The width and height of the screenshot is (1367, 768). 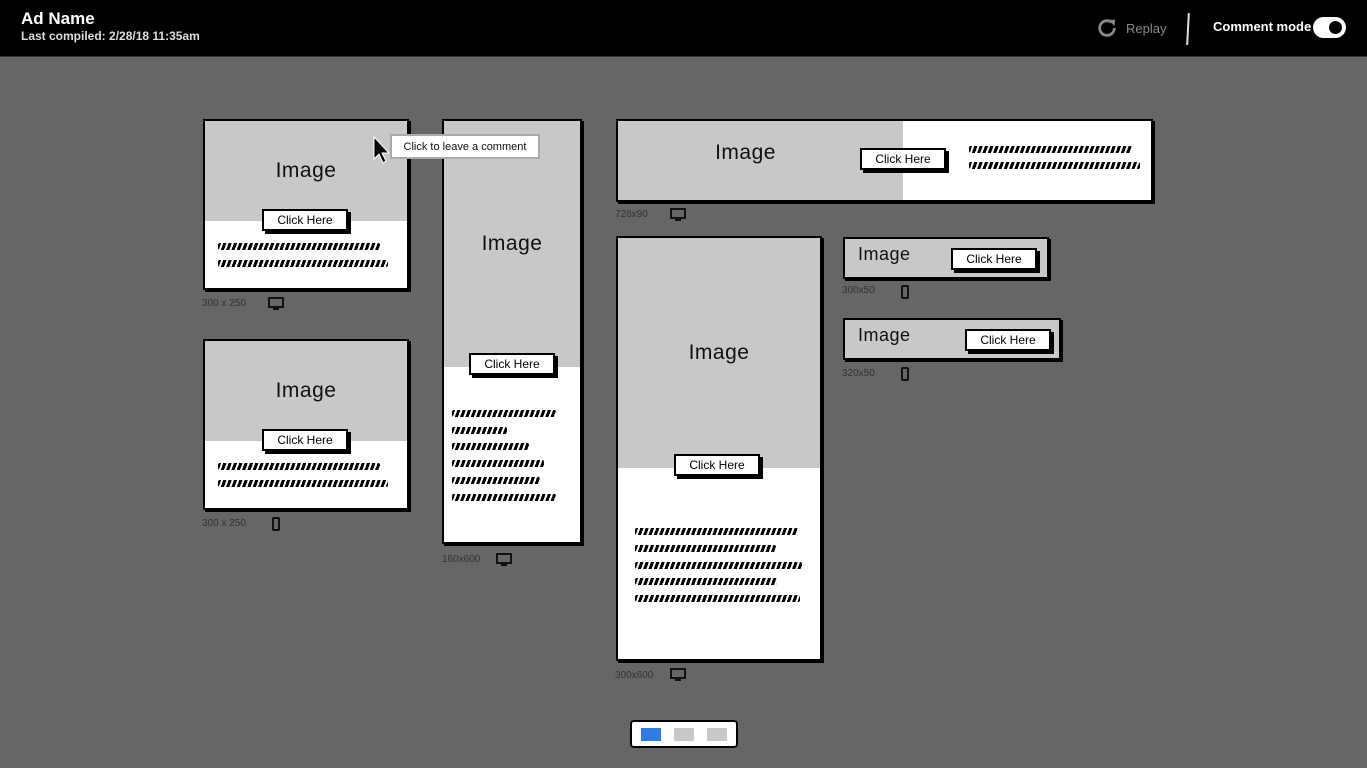 What do you see at coordinates (717, 734) in the screenshot?
I see `page-3-button` at bounding box center [717, 734].